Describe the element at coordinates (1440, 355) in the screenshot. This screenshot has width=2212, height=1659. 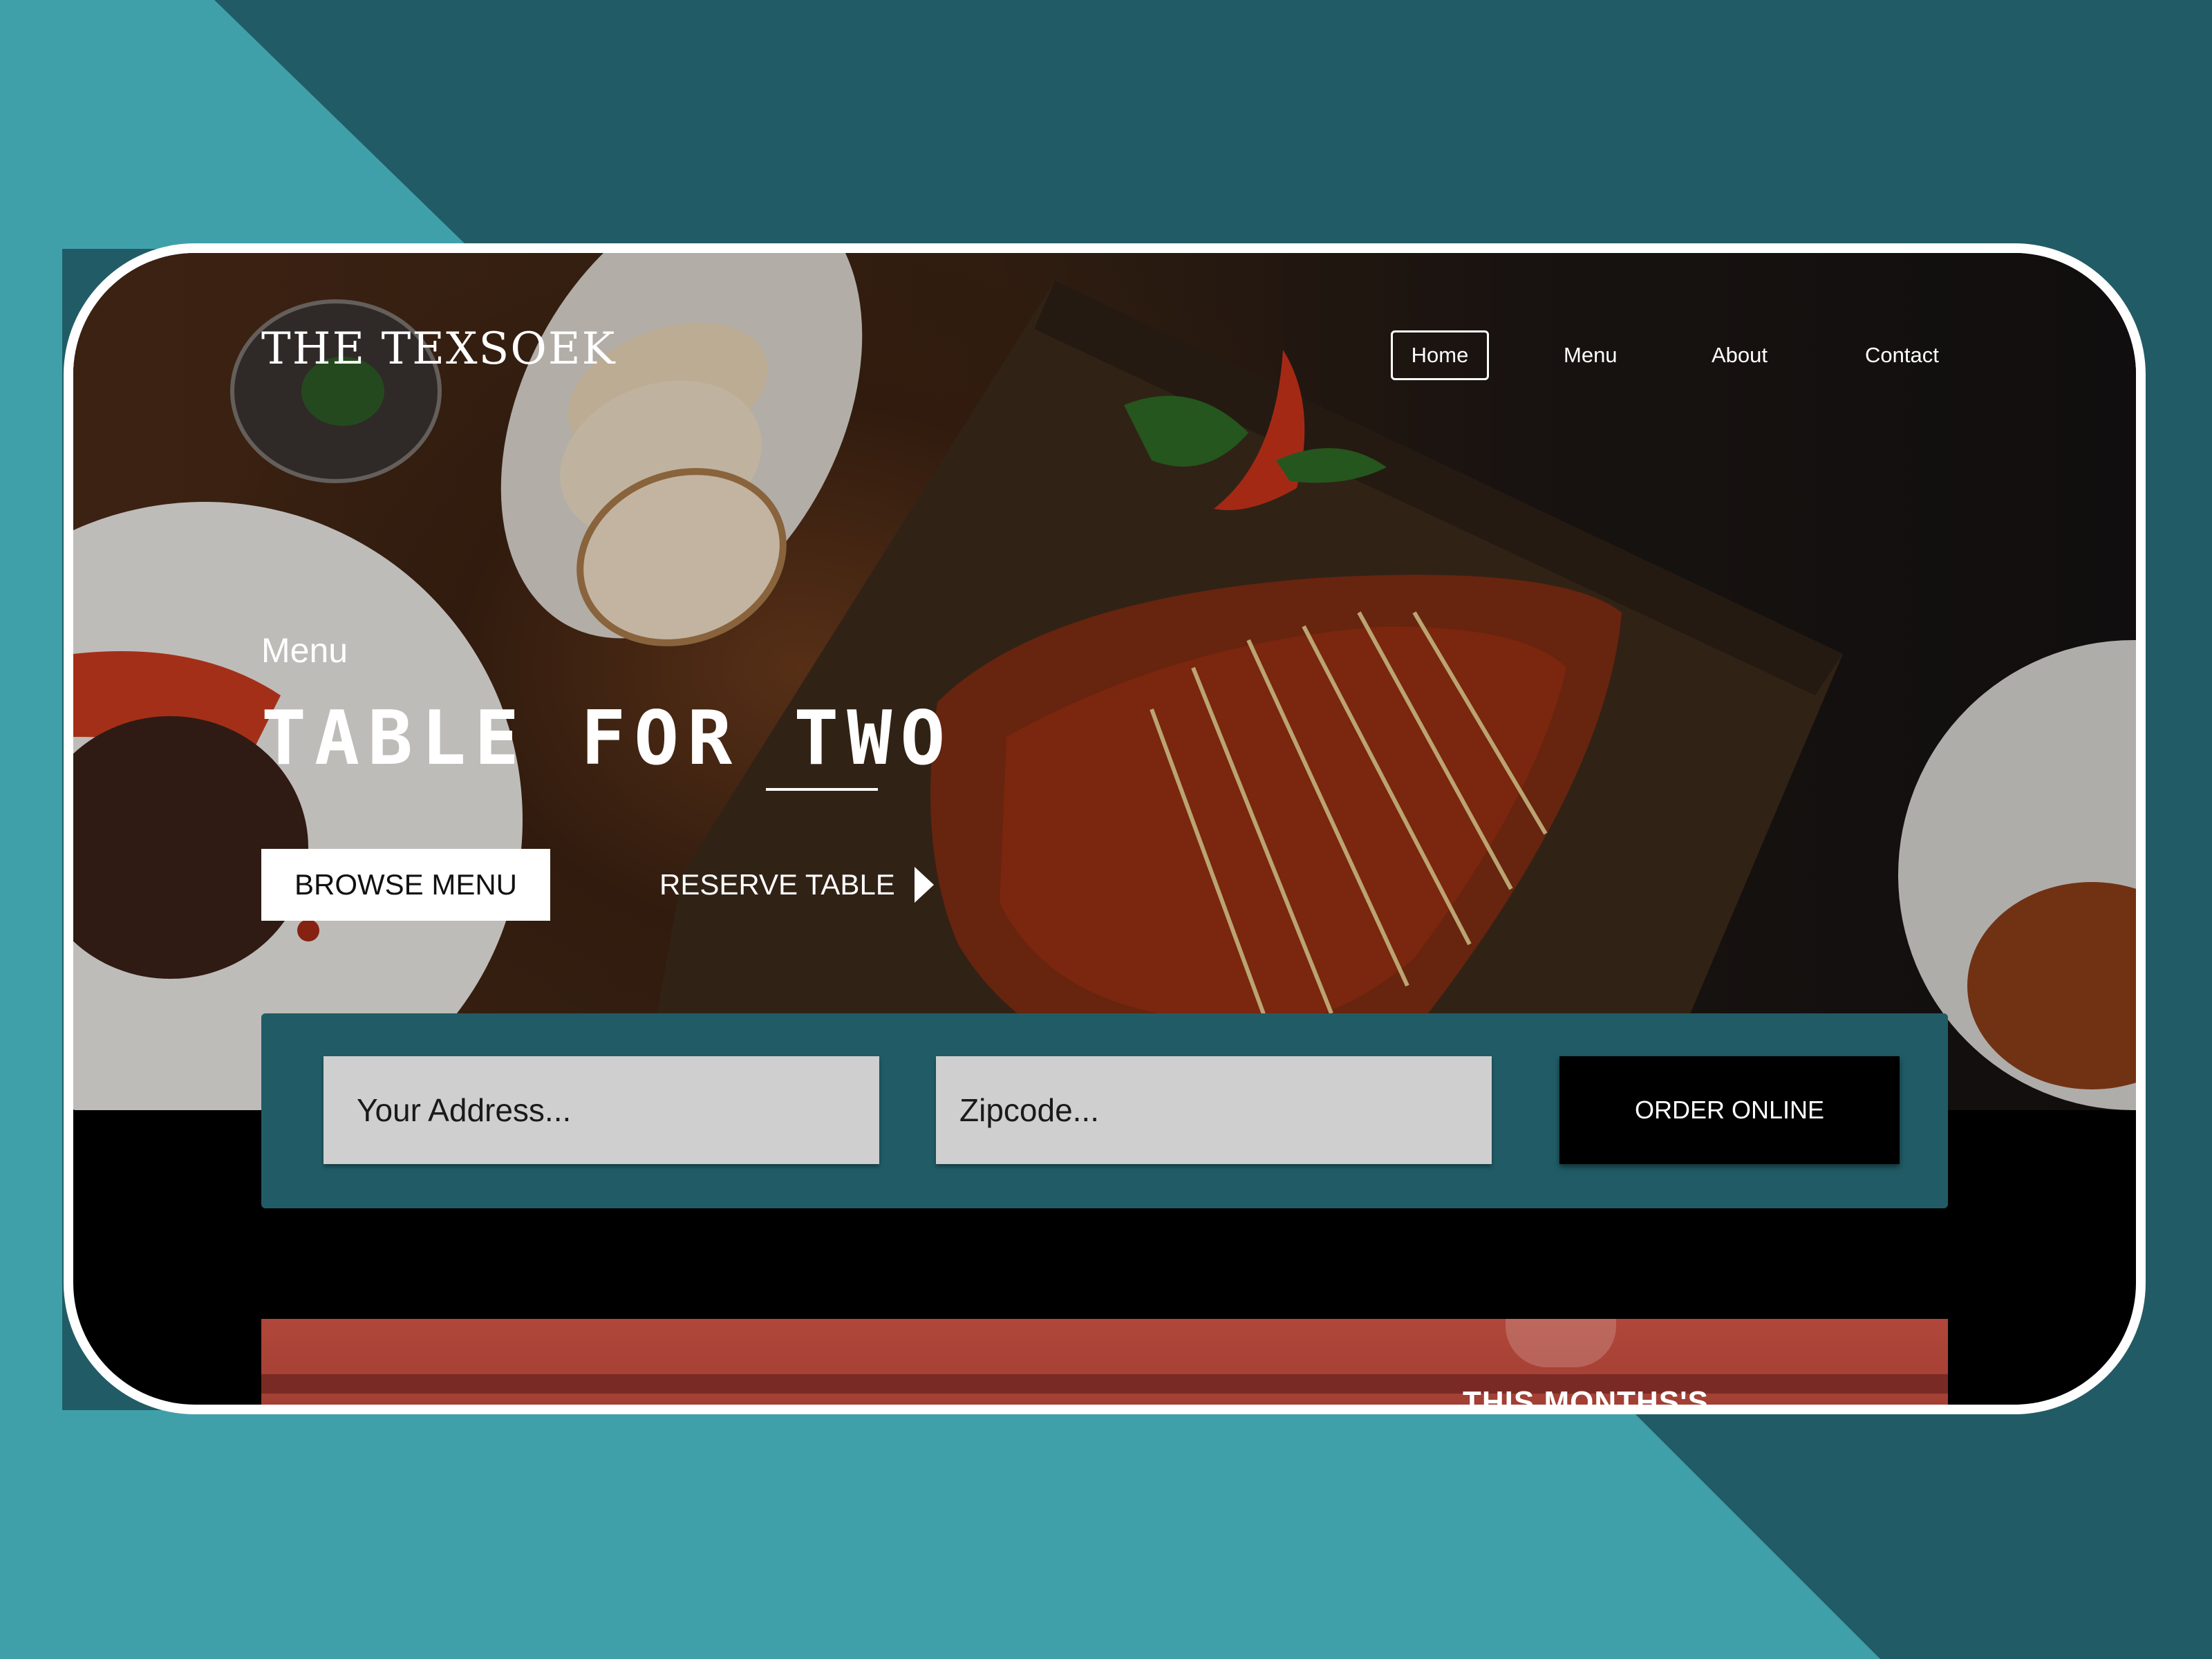
I see `nav-home: Home` at that location.